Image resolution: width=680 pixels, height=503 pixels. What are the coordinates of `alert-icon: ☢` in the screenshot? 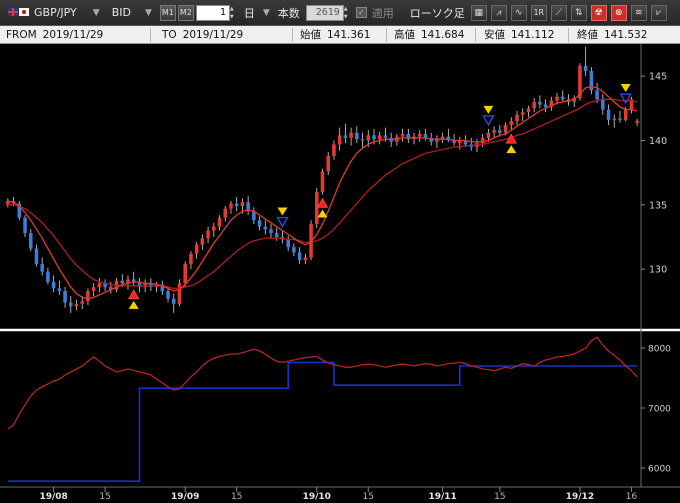 It's located at (598, 12).